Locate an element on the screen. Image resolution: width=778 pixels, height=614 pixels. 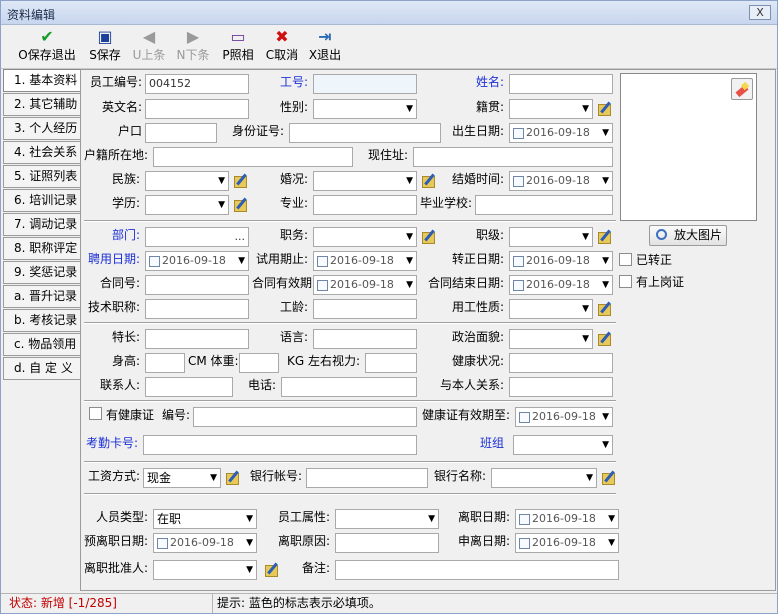
duty-edit-icon is located at coordinates (430, 237).